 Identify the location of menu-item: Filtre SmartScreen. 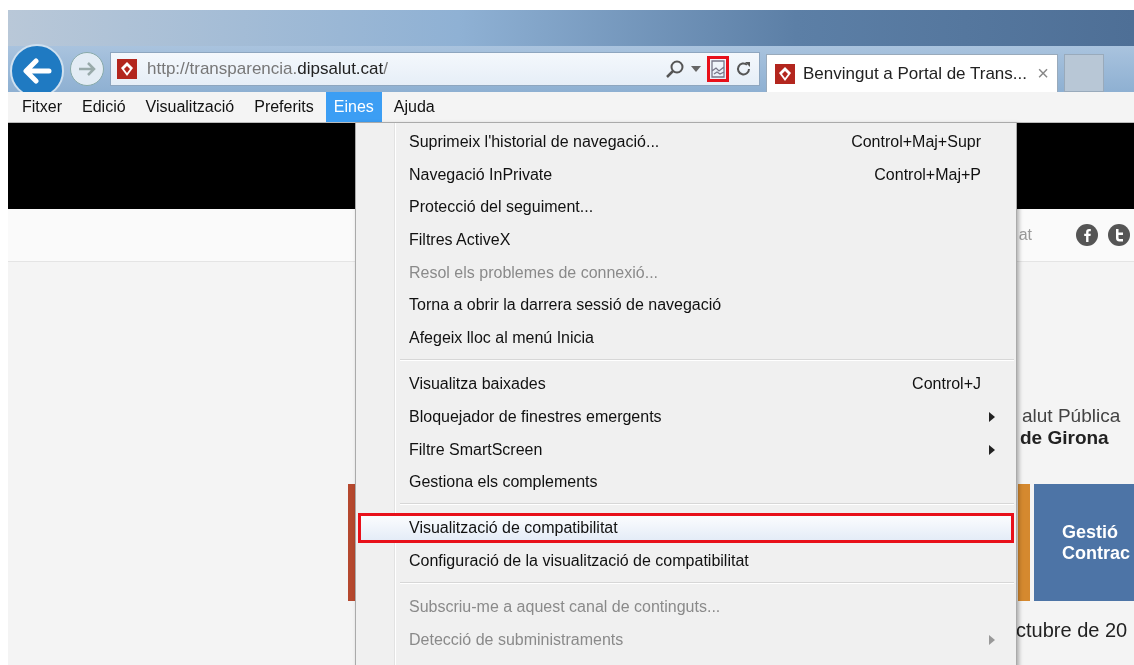
(686, 449).